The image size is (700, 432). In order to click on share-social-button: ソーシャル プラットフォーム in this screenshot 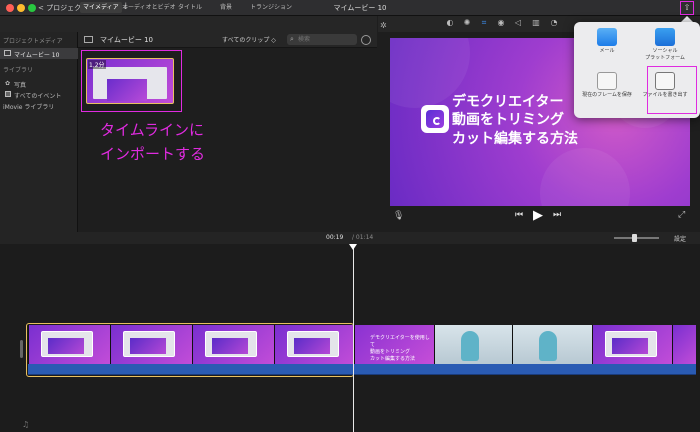, I will do `click(665, 45)`.